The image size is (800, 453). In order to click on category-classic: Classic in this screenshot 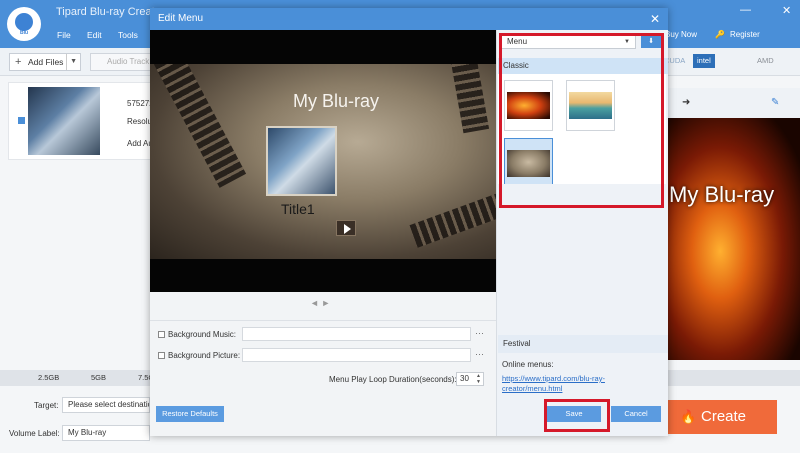, I will do `click(583, 66)`.